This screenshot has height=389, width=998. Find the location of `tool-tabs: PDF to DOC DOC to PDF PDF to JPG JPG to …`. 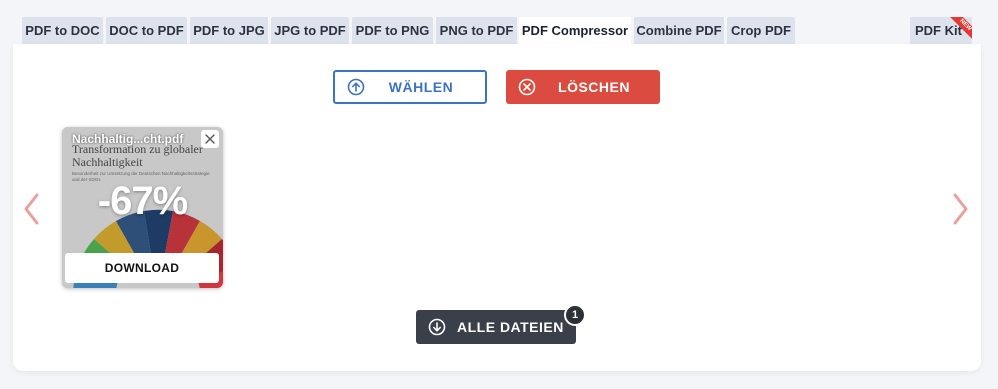

tool-tabs: PDF to DOC DOC to PDF PDF to JPG JPG to … is located at coordinates (502, 30).